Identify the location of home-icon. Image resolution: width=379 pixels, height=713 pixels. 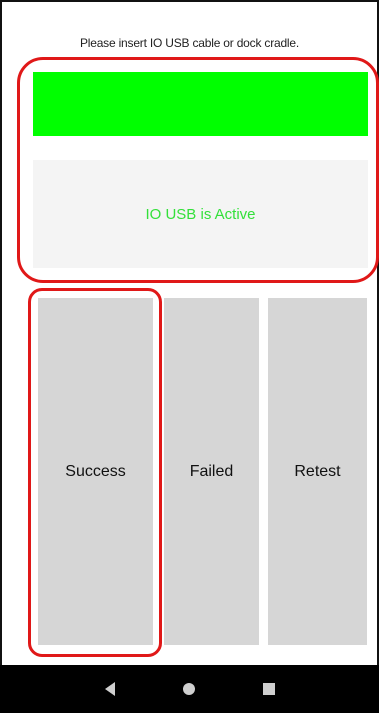
(189, 689).